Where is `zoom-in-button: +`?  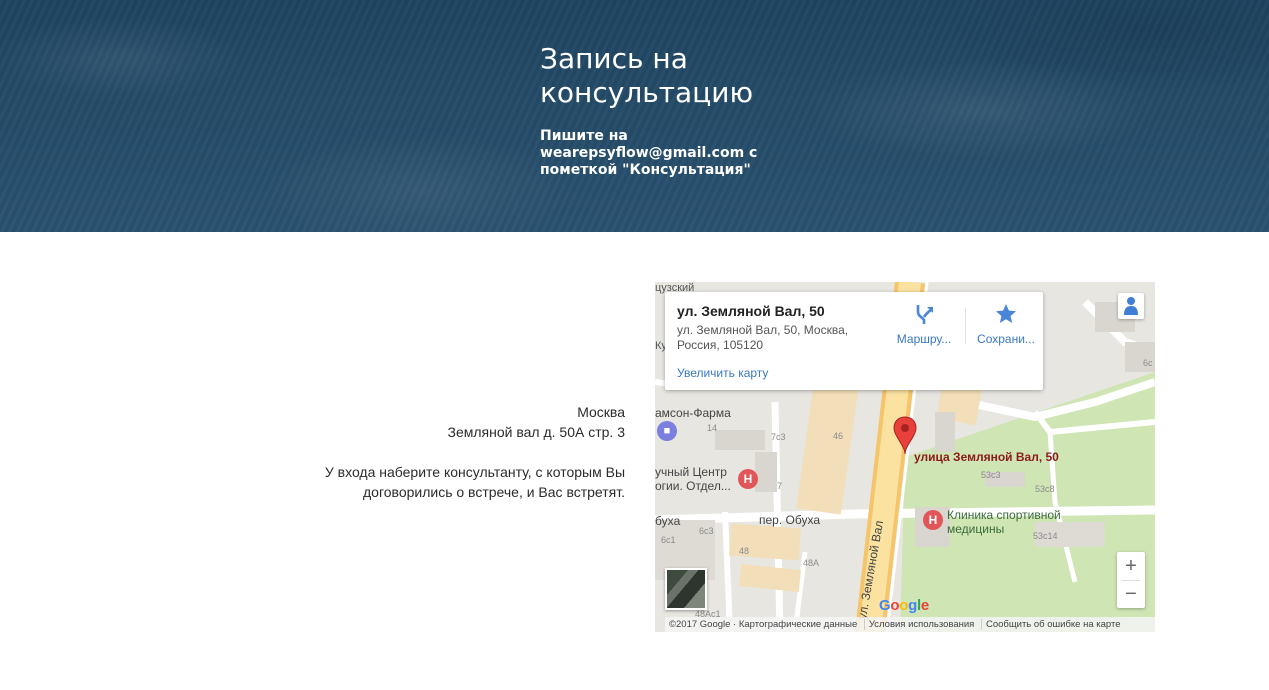 zoom-in-button: + is located at coordinates (1131, 566).